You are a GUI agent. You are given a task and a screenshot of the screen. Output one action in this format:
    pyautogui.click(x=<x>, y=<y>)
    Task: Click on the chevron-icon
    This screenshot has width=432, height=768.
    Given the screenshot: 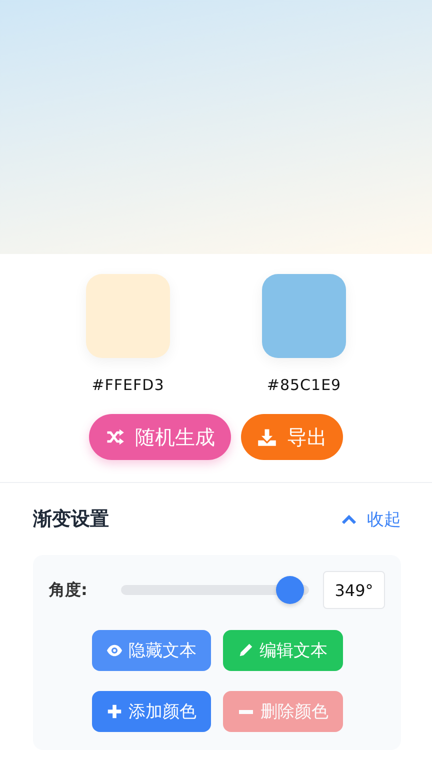 What is the action you would take?
    pyautogui.click(x=349, y=519)
    